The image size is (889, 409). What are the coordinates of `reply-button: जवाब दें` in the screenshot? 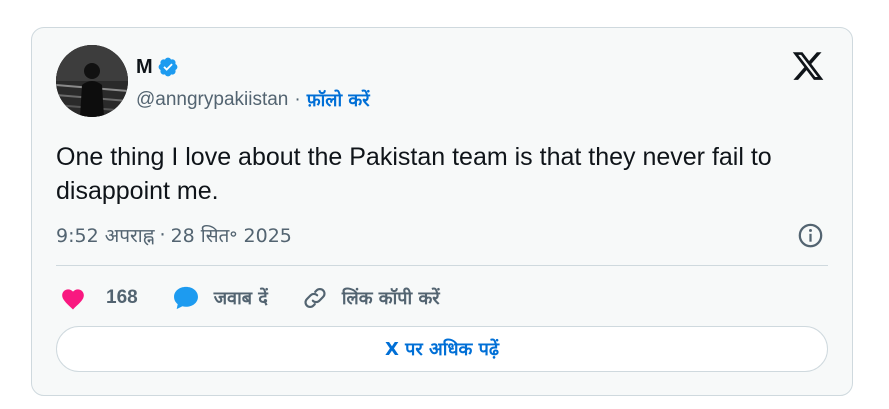 It's located at (220, 298).